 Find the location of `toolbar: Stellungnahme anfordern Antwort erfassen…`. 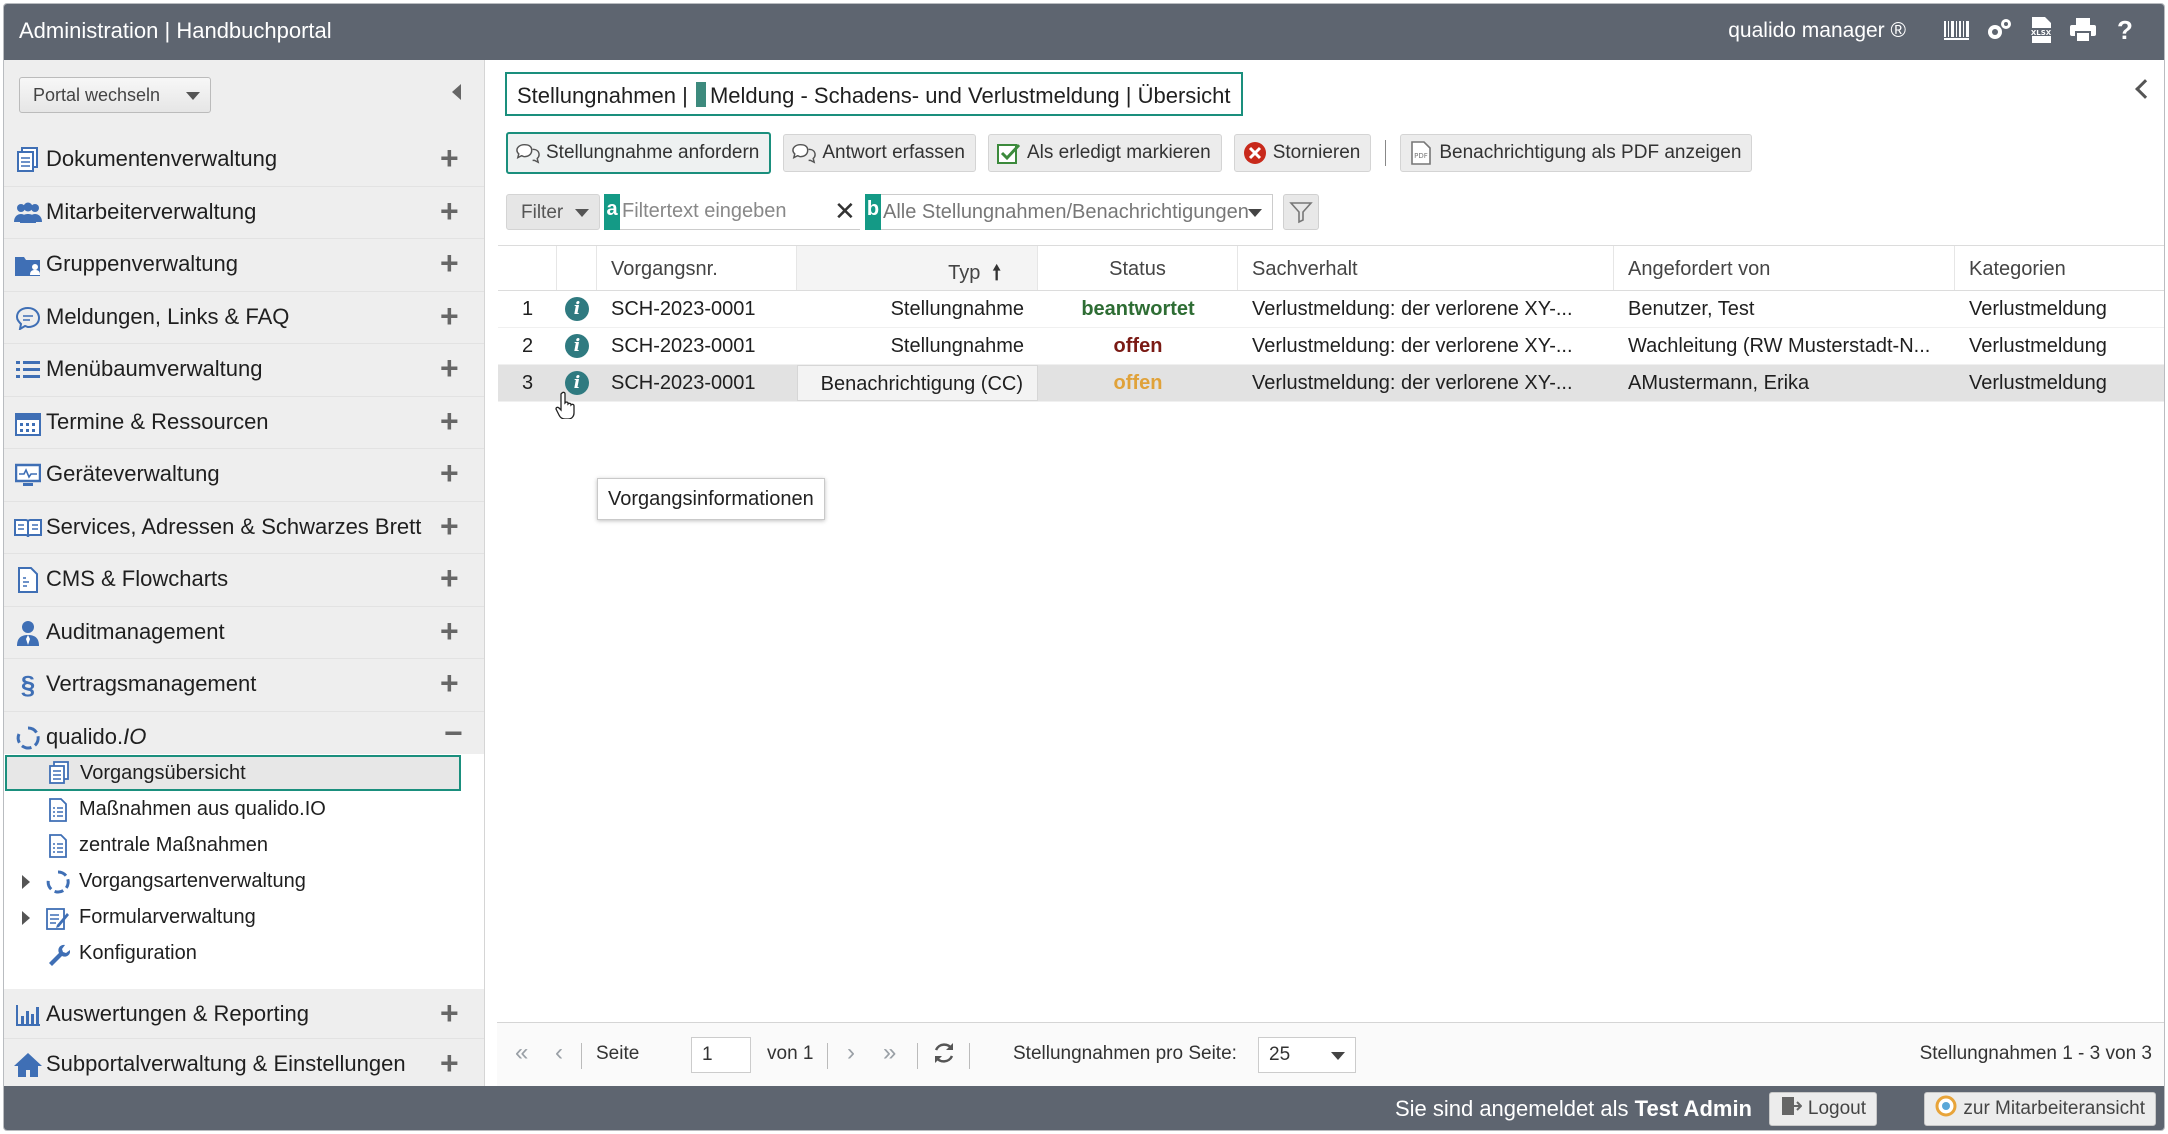

toolbar: Stellungnahme anfordern Antwort erfassen… is located at coordinates (1129, 153).